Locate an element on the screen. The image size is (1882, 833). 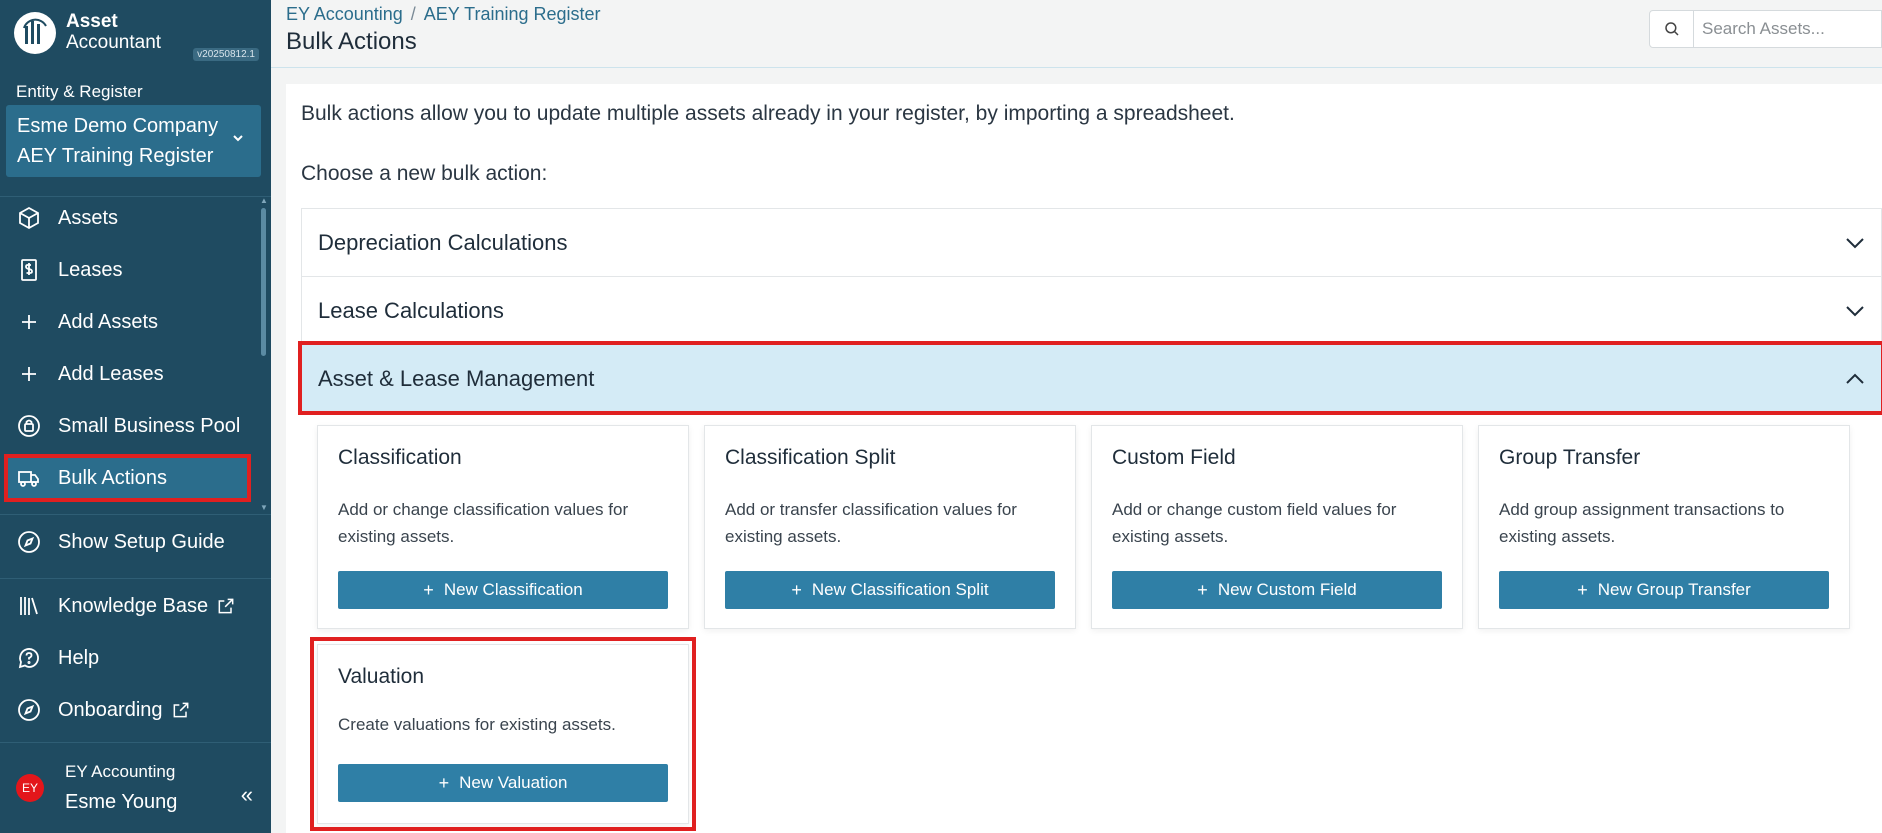
nav-item-help: Help is located at coordinates (127, 658).